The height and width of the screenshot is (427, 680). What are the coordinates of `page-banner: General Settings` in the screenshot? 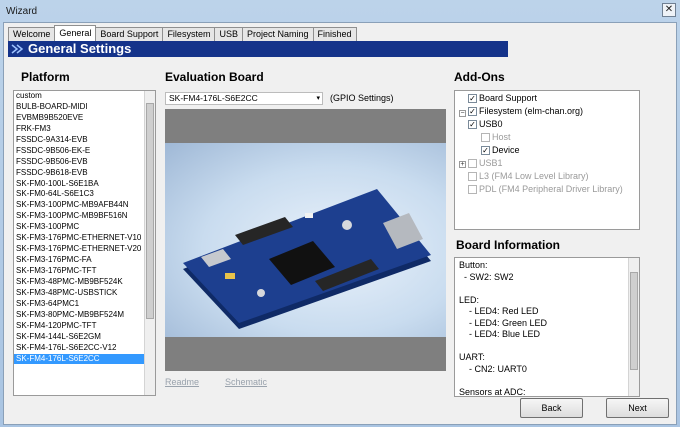 It's located at (258, 49).